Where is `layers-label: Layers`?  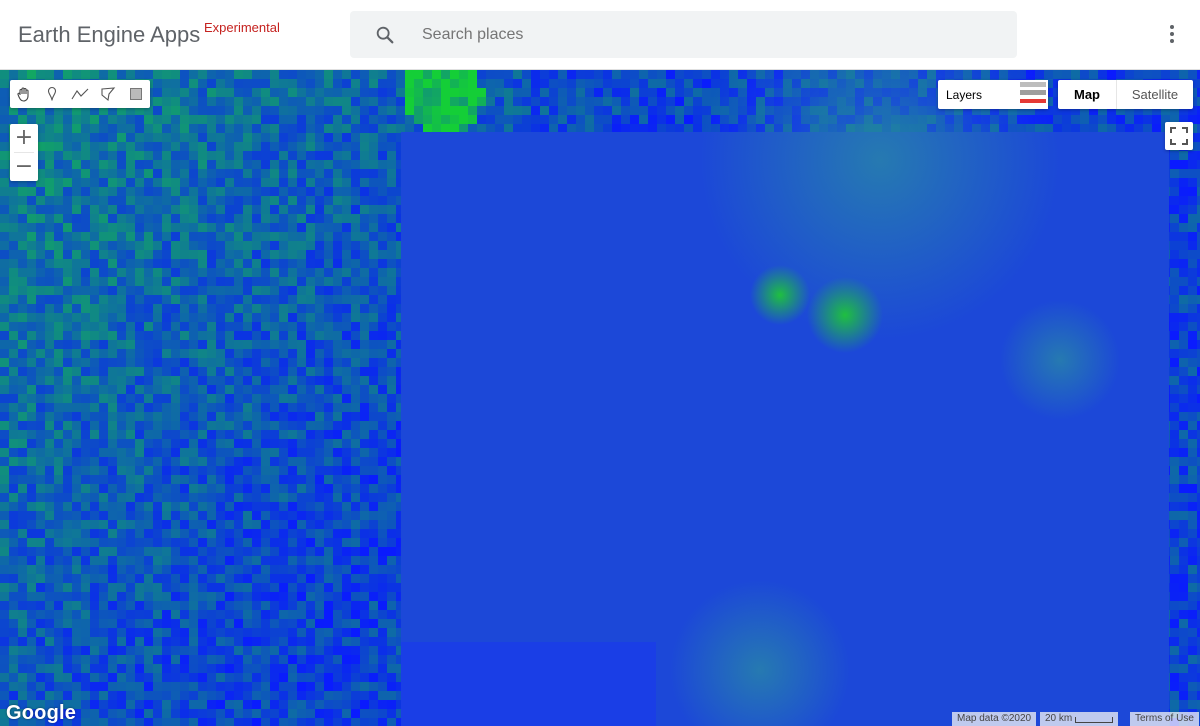
layers-label: Layers is located at coordinates (964, 95).